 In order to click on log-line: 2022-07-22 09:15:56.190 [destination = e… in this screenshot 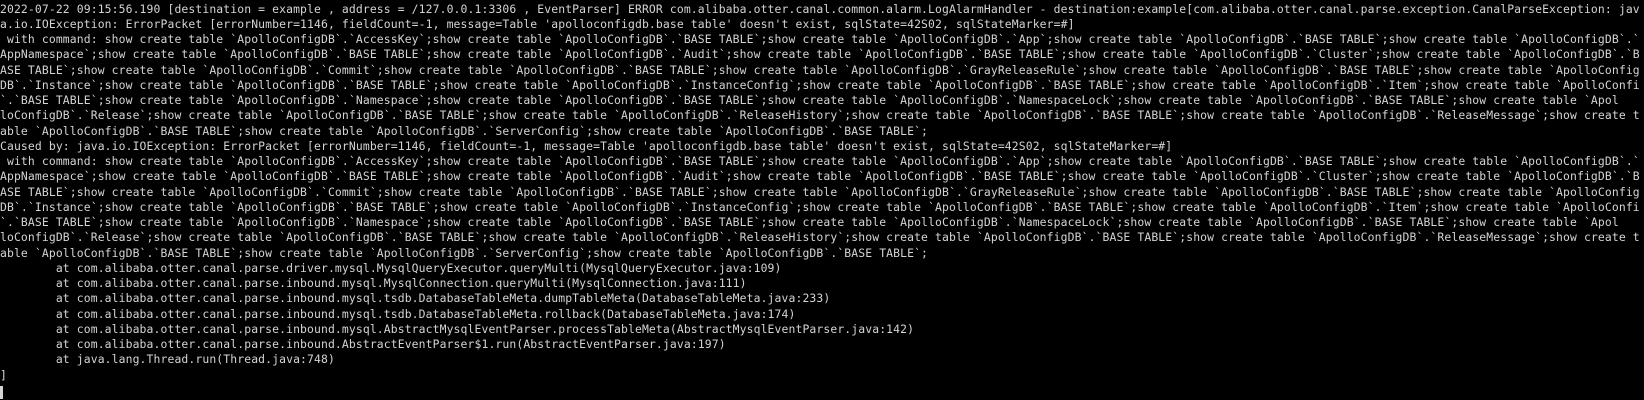, I will do `click(820, 9)`.